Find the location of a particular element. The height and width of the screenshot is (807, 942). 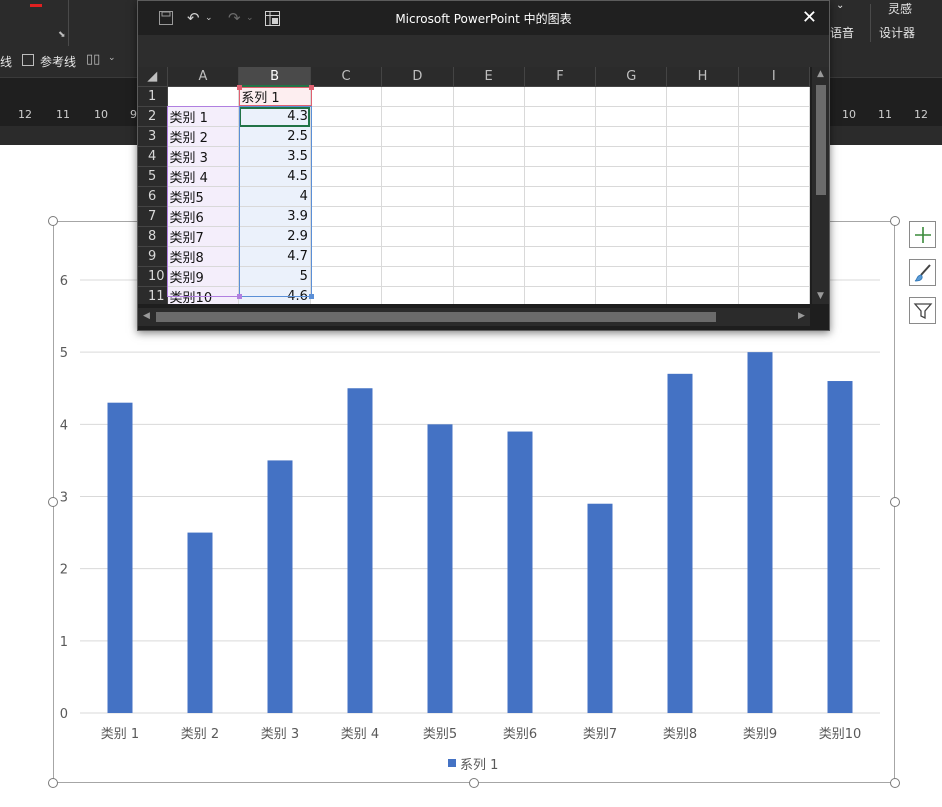

row-header: 2 is located at coordinates (153, 116).